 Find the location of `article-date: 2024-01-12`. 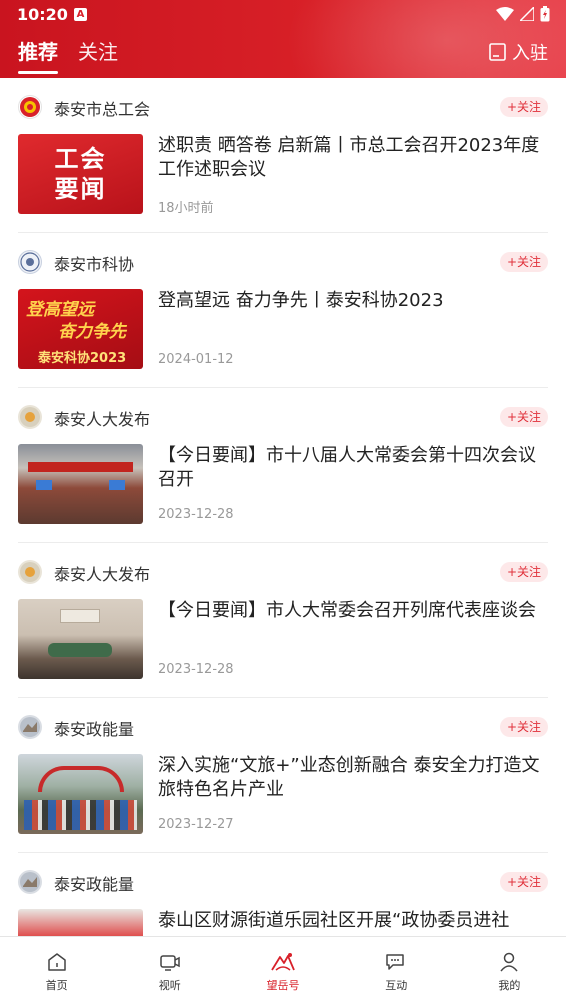

article-date: 2024-01-12 is located at coordinates (196, 359).